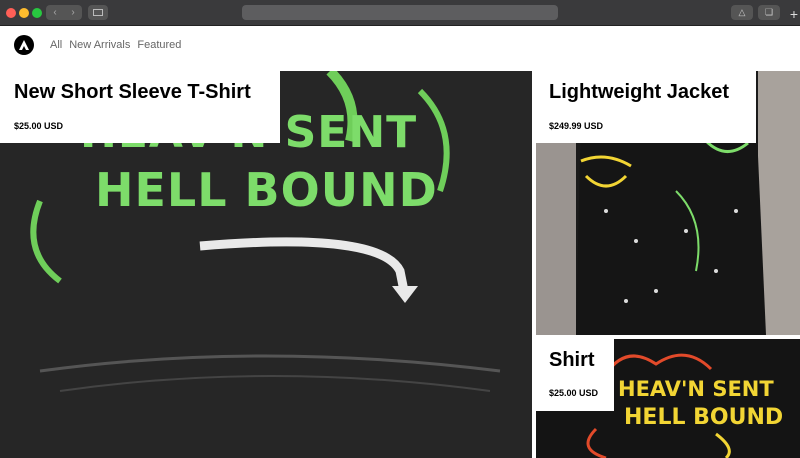 This screenshot has height=458, width=800. What do you see at coordinates (64, 12) in the screenshot?
I see `history-nav: ‹ ›` at bounding box center [64, 12].